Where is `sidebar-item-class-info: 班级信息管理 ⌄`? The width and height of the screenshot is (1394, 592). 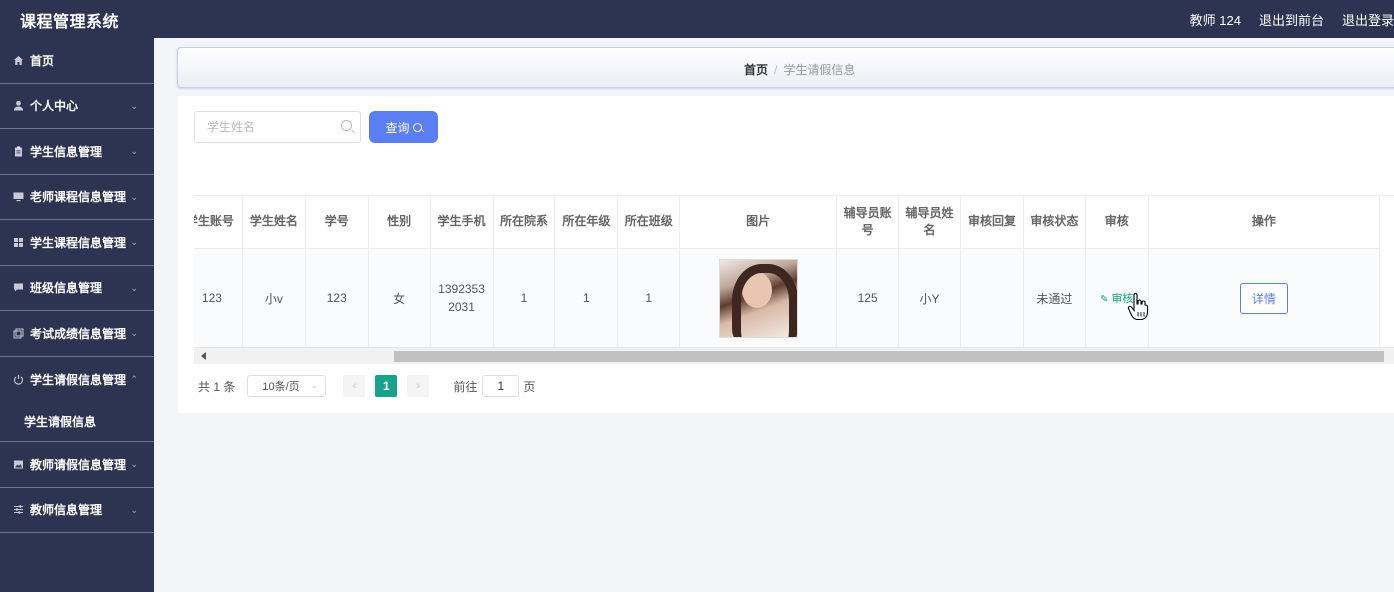 sidebar-item-class-info: 班级信息管理 ⌄ is located at coordinates (77, 288).